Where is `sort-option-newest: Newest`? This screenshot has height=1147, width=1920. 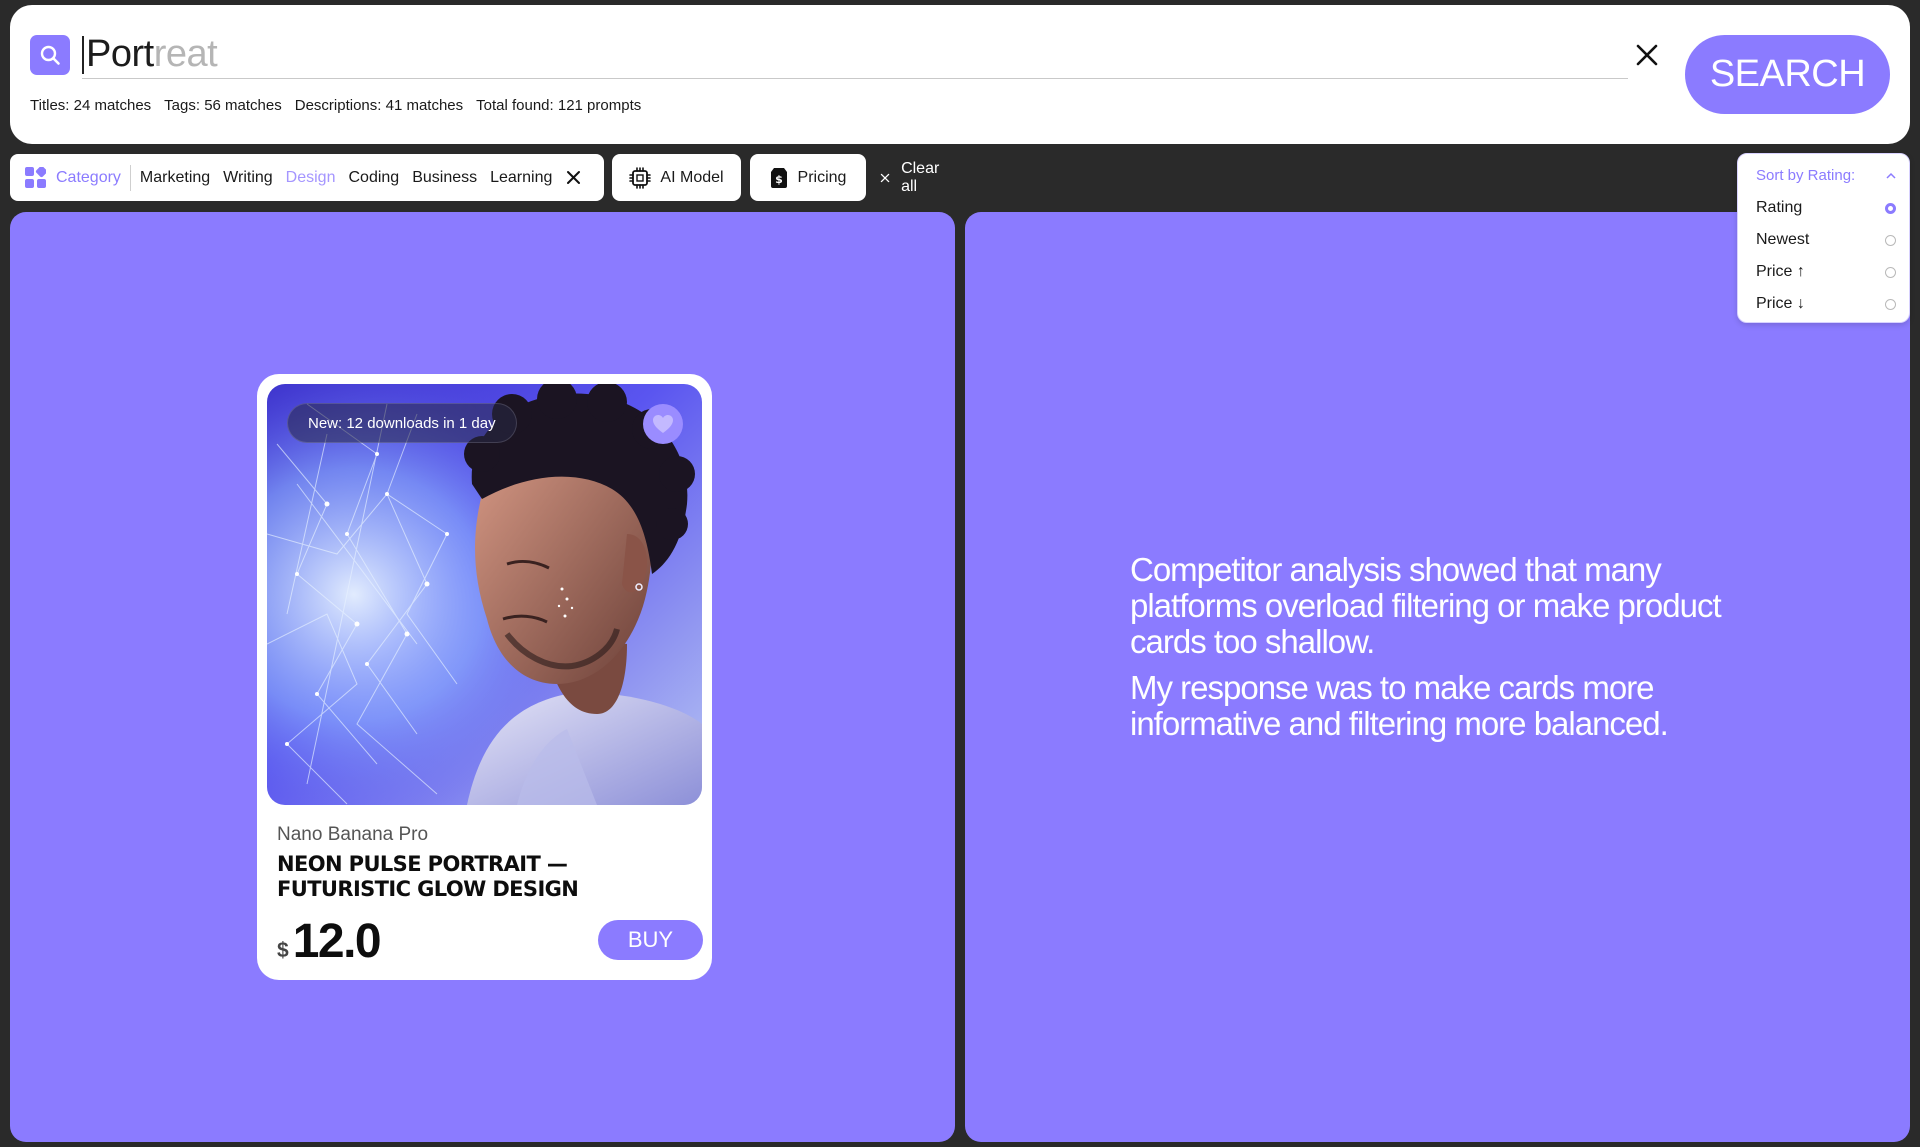 sort-option-newest: Newest is located at coordinates (1826, 240).